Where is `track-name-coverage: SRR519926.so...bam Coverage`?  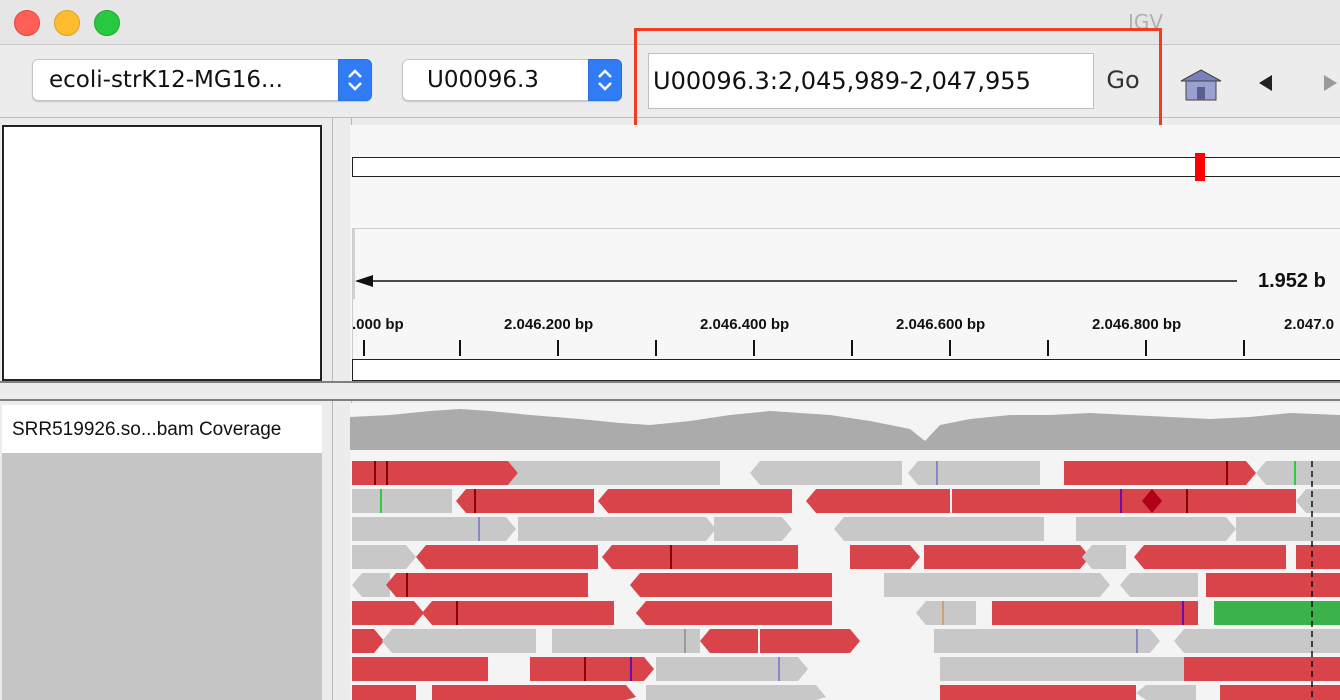
track-name-coverage: SRR519926.so...bam Coverage is located at coordinates (162, 429).